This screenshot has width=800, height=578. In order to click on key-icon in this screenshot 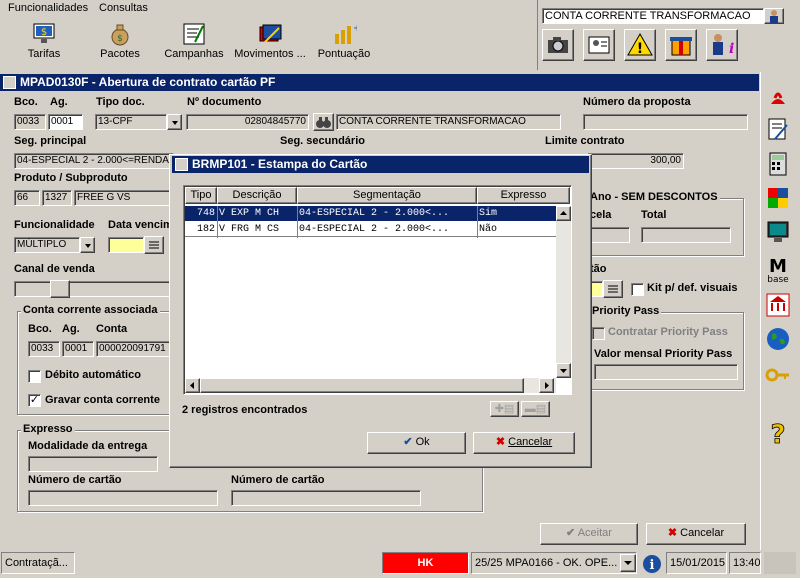, I will do `click(778, 375)`.